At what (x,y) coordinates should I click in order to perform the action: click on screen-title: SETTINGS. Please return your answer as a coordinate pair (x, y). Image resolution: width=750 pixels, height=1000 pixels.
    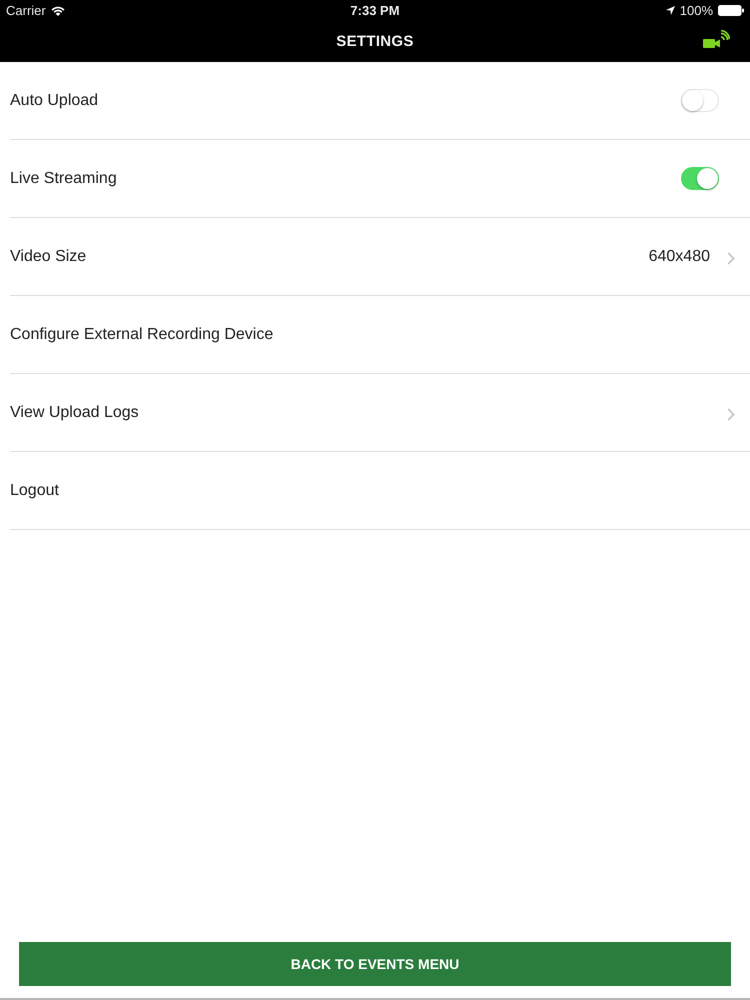
    Looking at the image, I should click on (375, 41).